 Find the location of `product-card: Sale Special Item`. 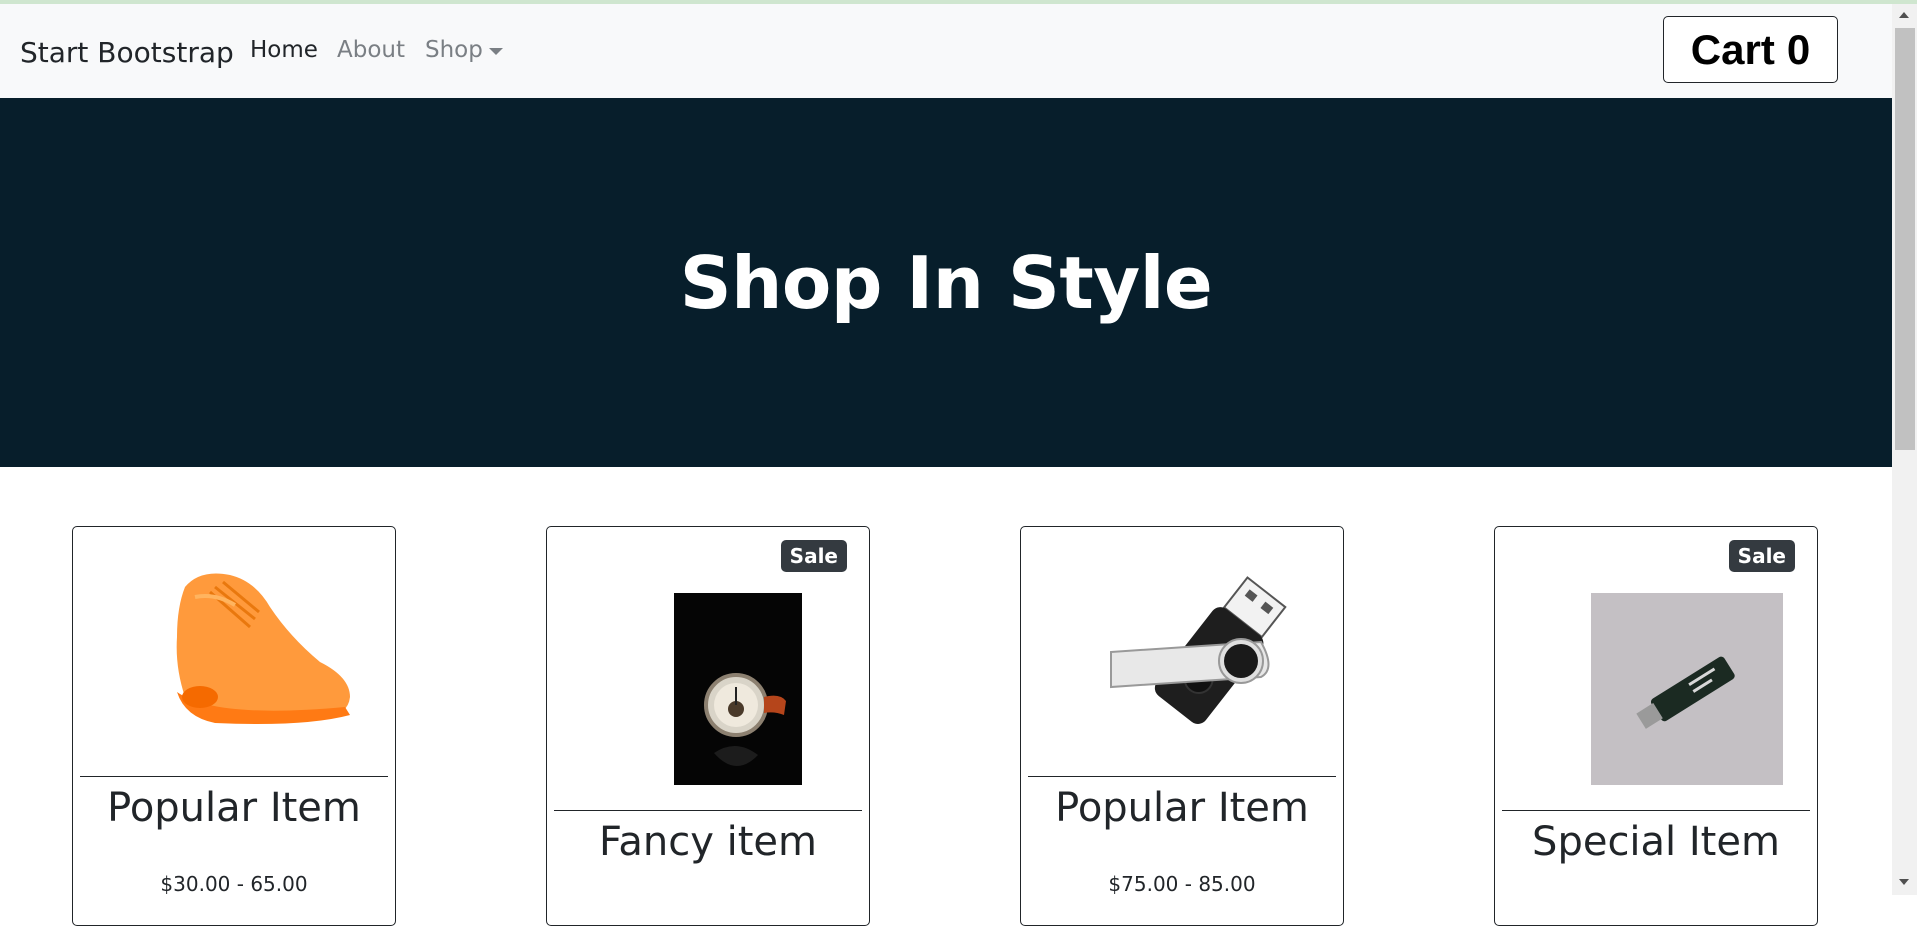

product-card: Sale Special Item is located at coordinates (1656, 726).